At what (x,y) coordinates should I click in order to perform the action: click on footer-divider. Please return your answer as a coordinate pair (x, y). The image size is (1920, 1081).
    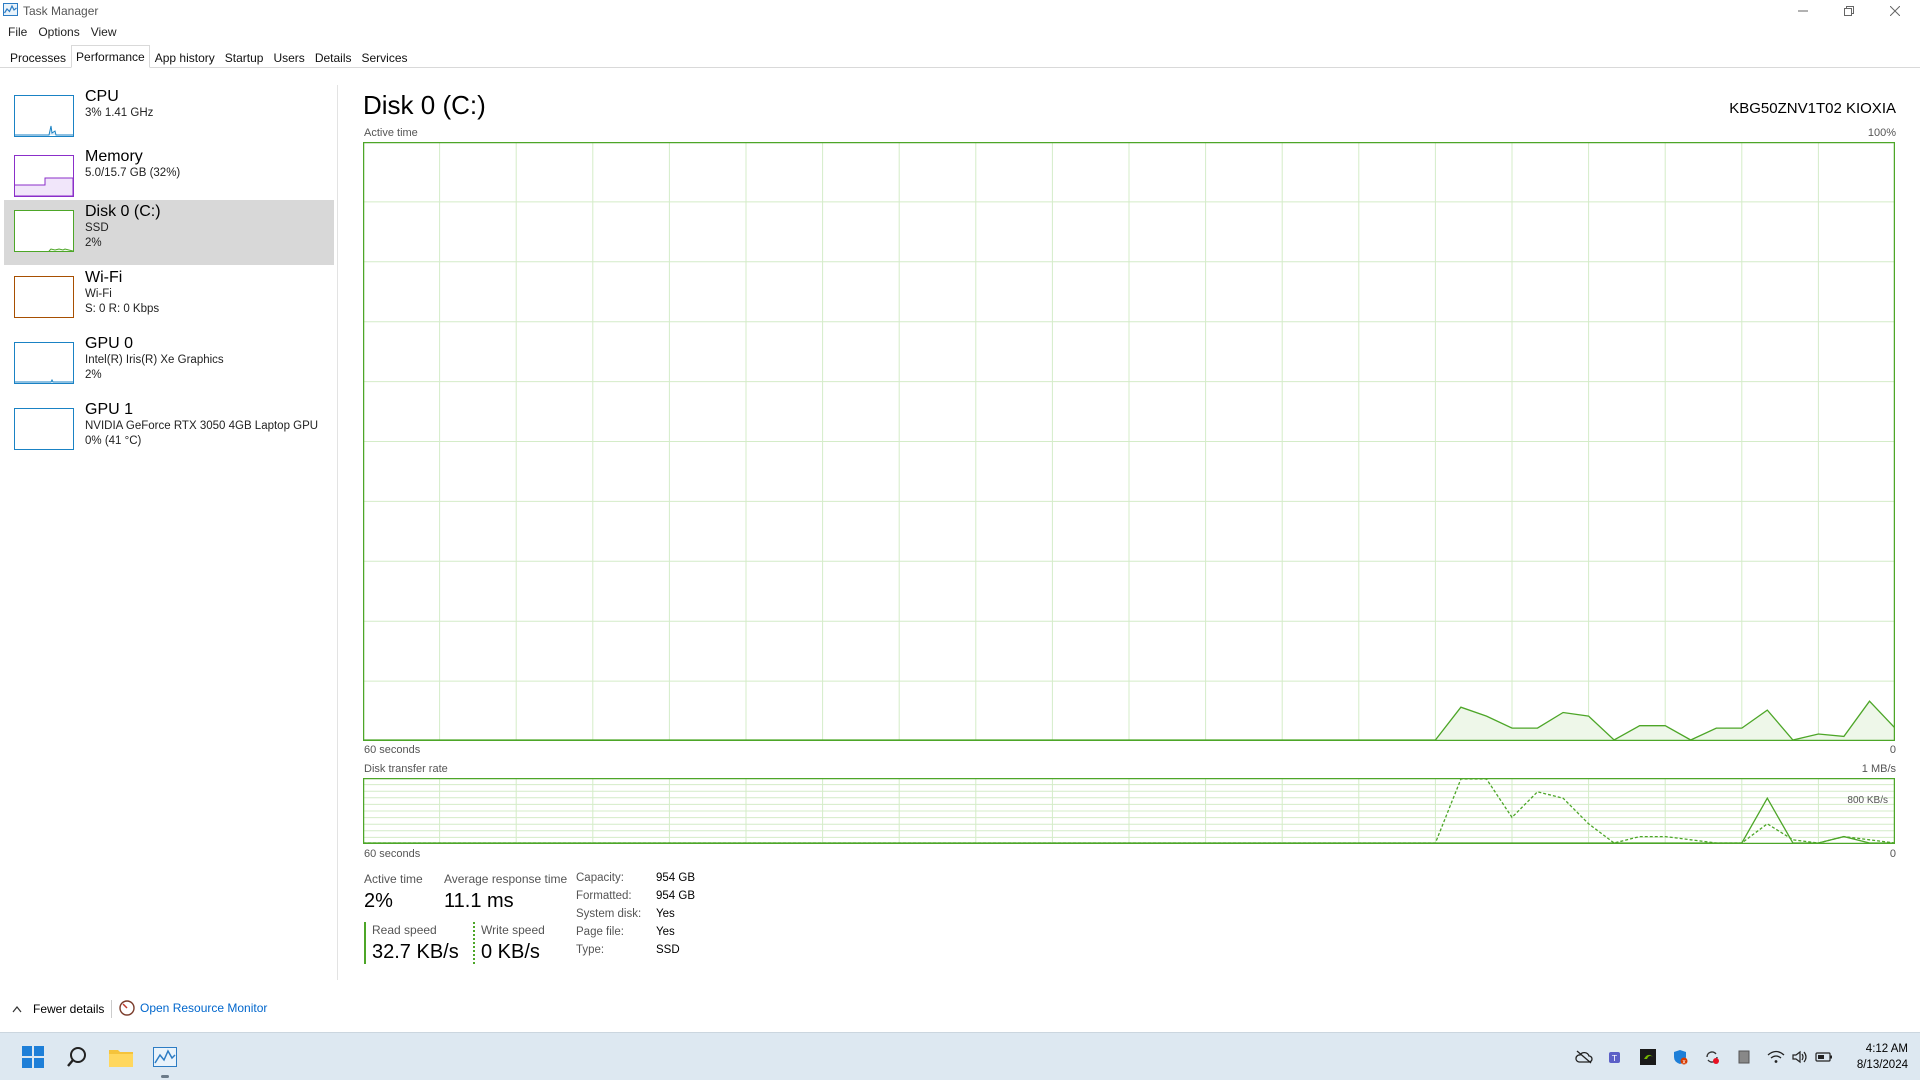
    Looking at the image, I should click on (111, 1009).